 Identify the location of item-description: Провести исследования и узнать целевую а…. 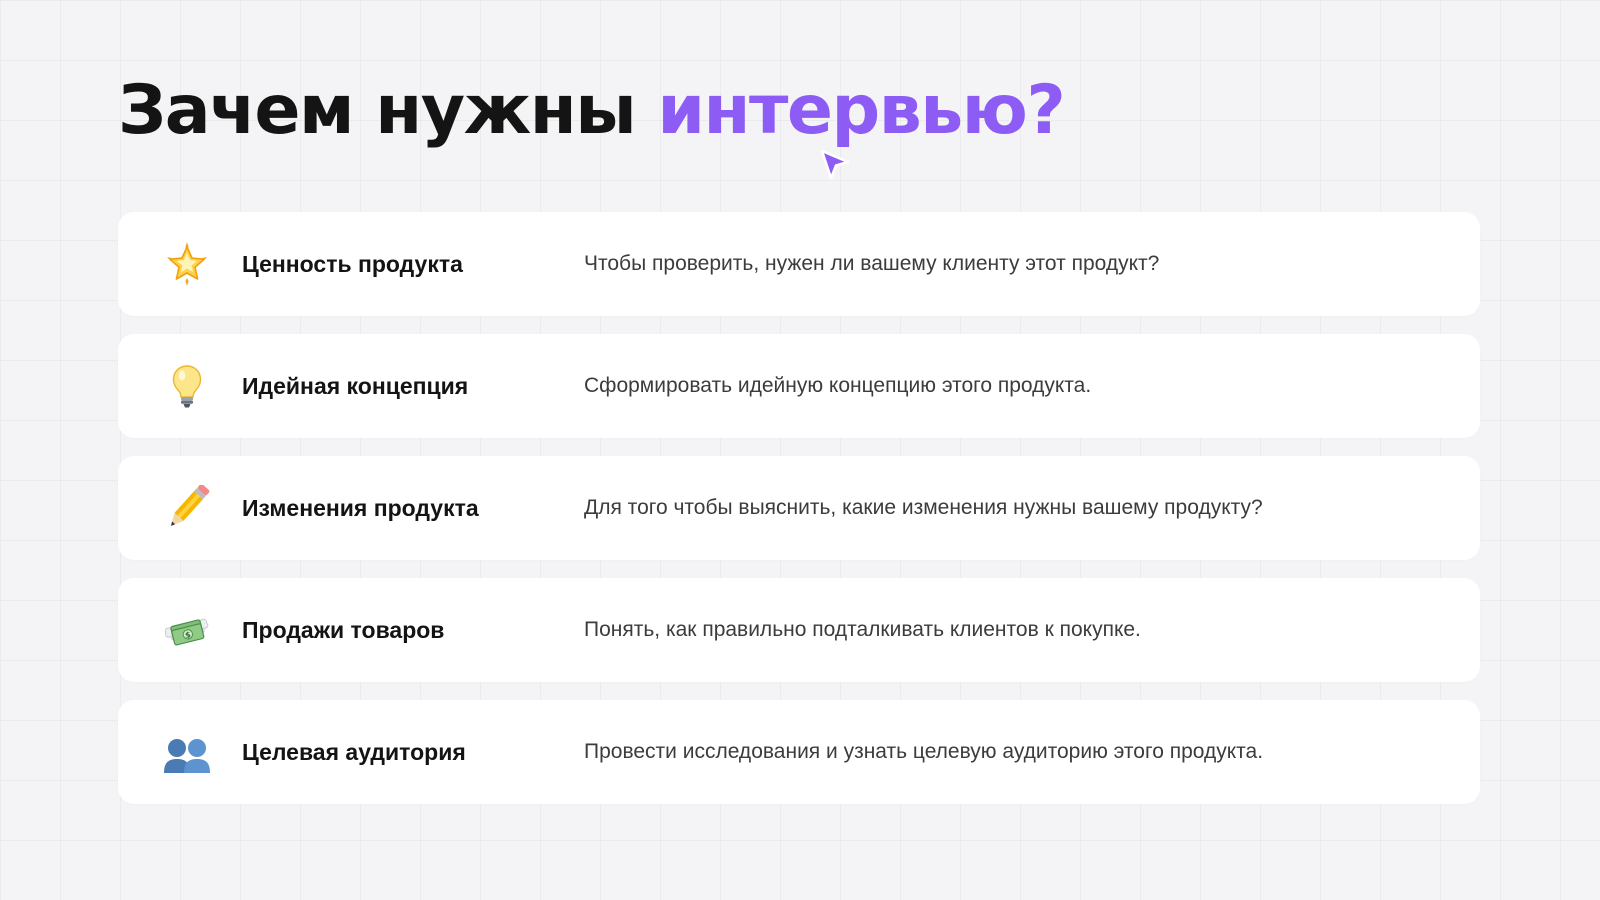
(924, 751).